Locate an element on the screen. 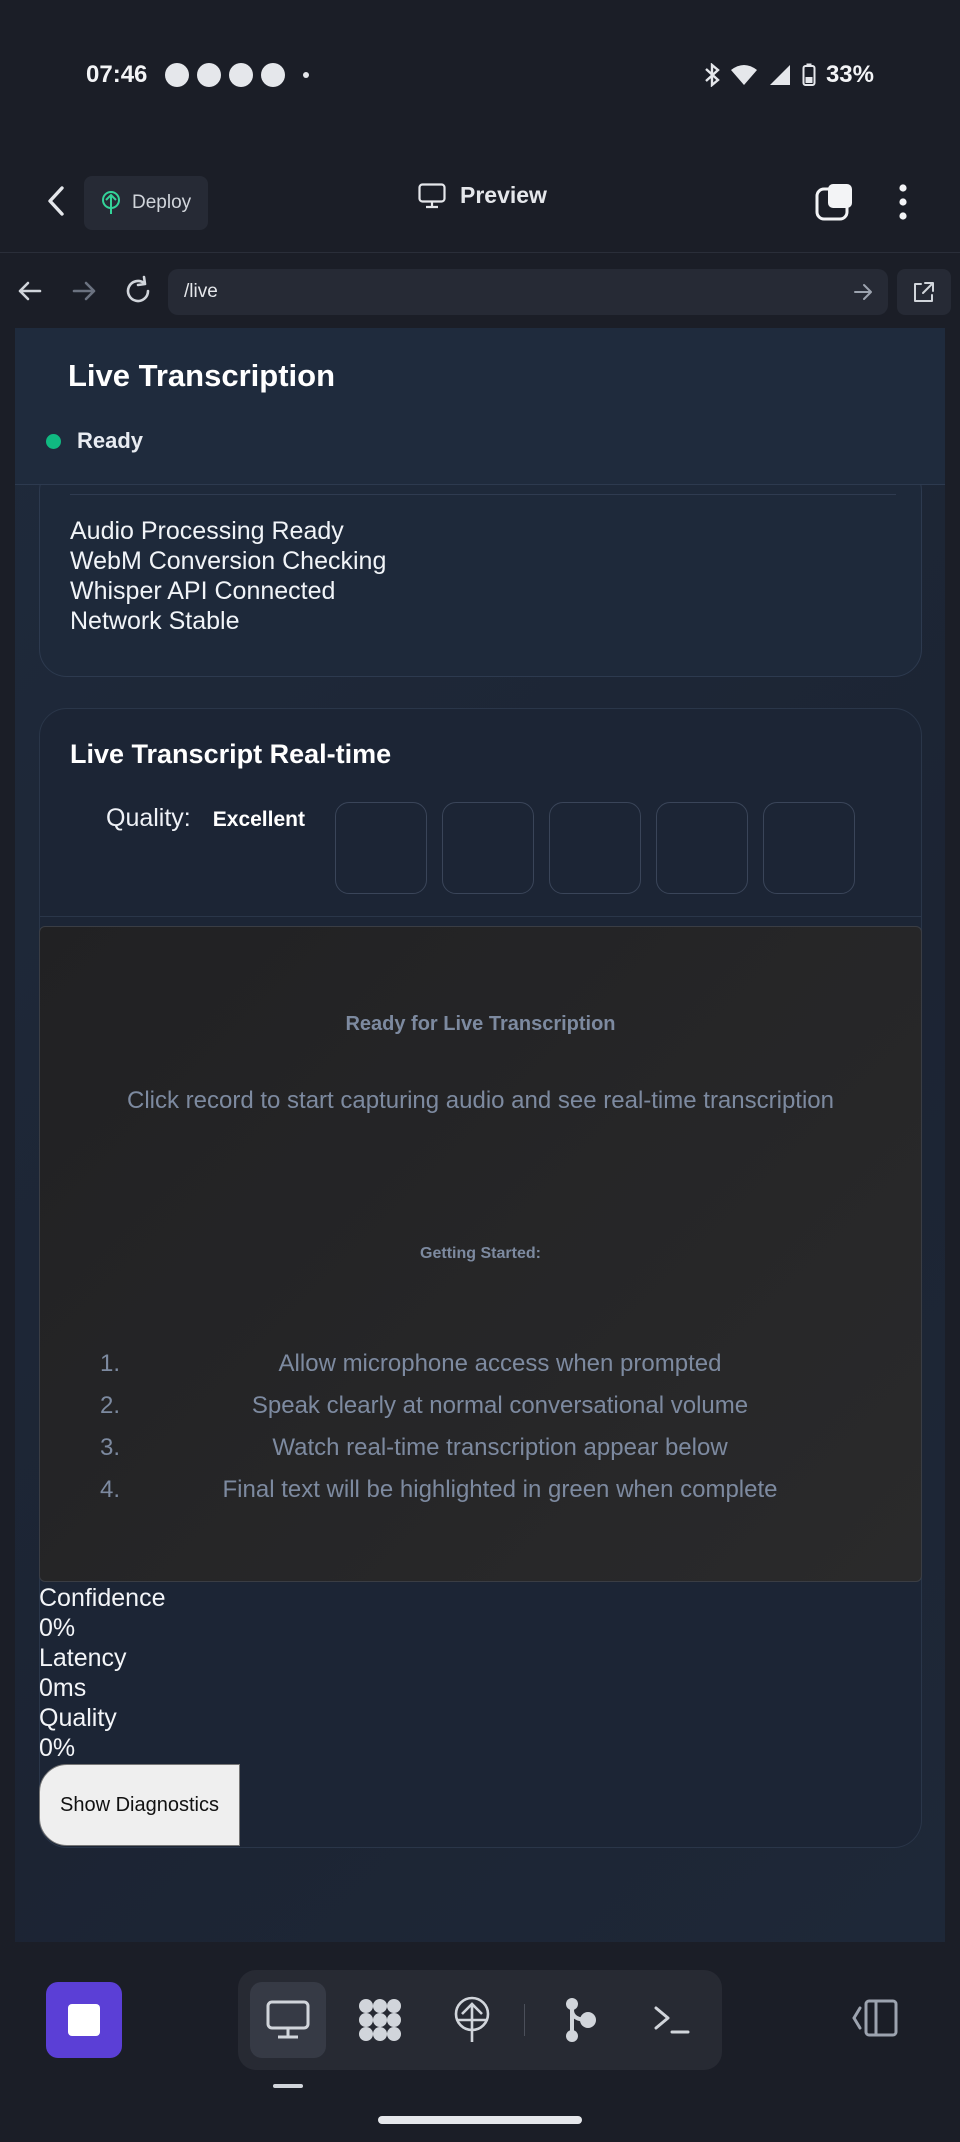 This screenshot has height=2142, width=960. signal-icon is located at coordinates (779, 75).